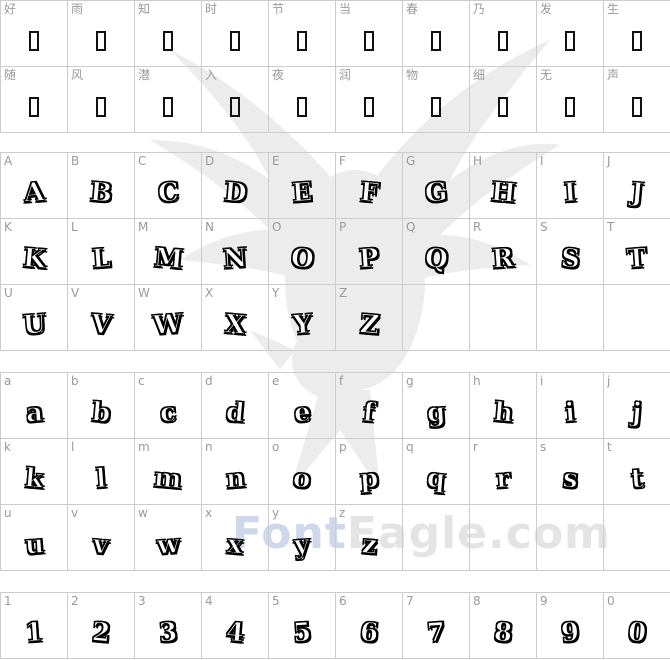 Image resolution: width=670 pixels, height=660 pixels. I want to click on glyph-sample: Y, so click(302, 324).